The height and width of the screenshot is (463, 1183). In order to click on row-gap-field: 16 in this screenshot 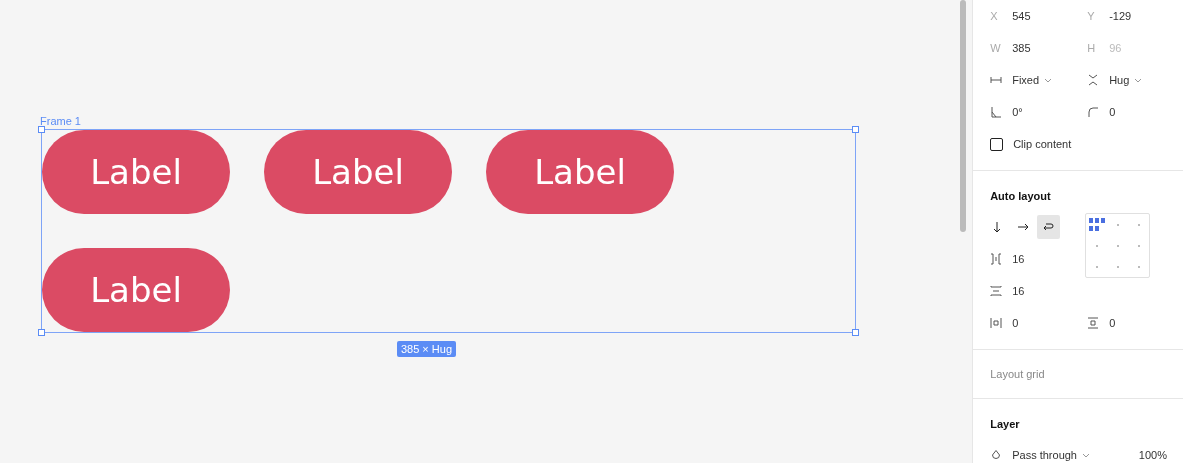, I will do `click(1018, 291)`.